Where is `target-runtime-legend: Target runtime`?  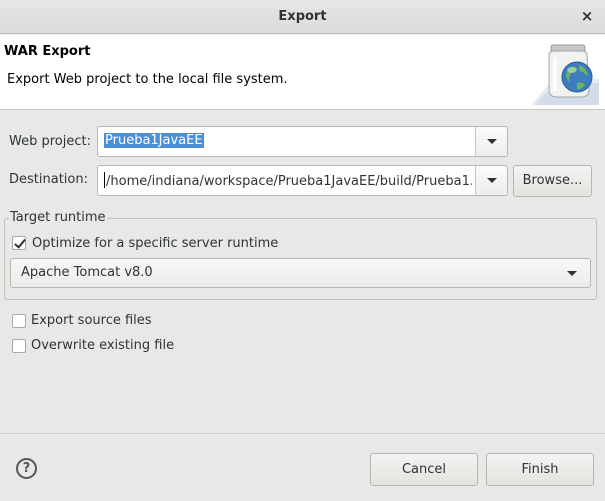 target-runtime-legend: Target runtime is located at coordinates (58, 217).